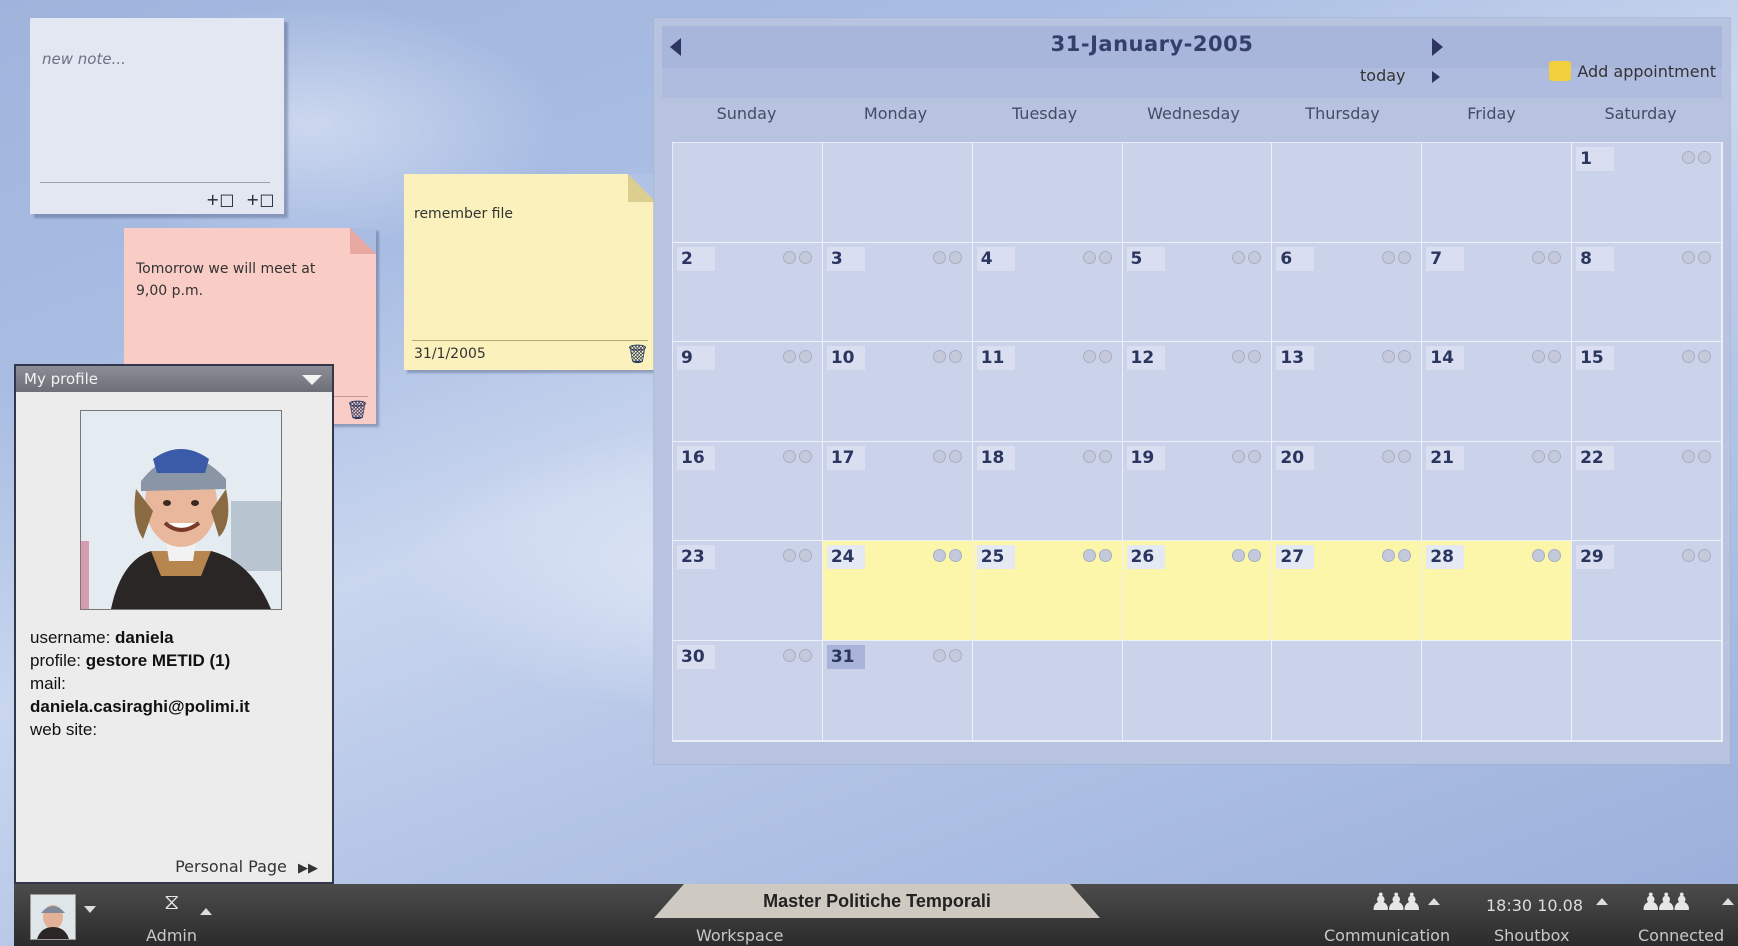 The height and width of the screenshot is (946, 1738). Describe the element at coordinates (1197, 392) in the screenshot. I see `calendar-day-cell: 12` at that location.